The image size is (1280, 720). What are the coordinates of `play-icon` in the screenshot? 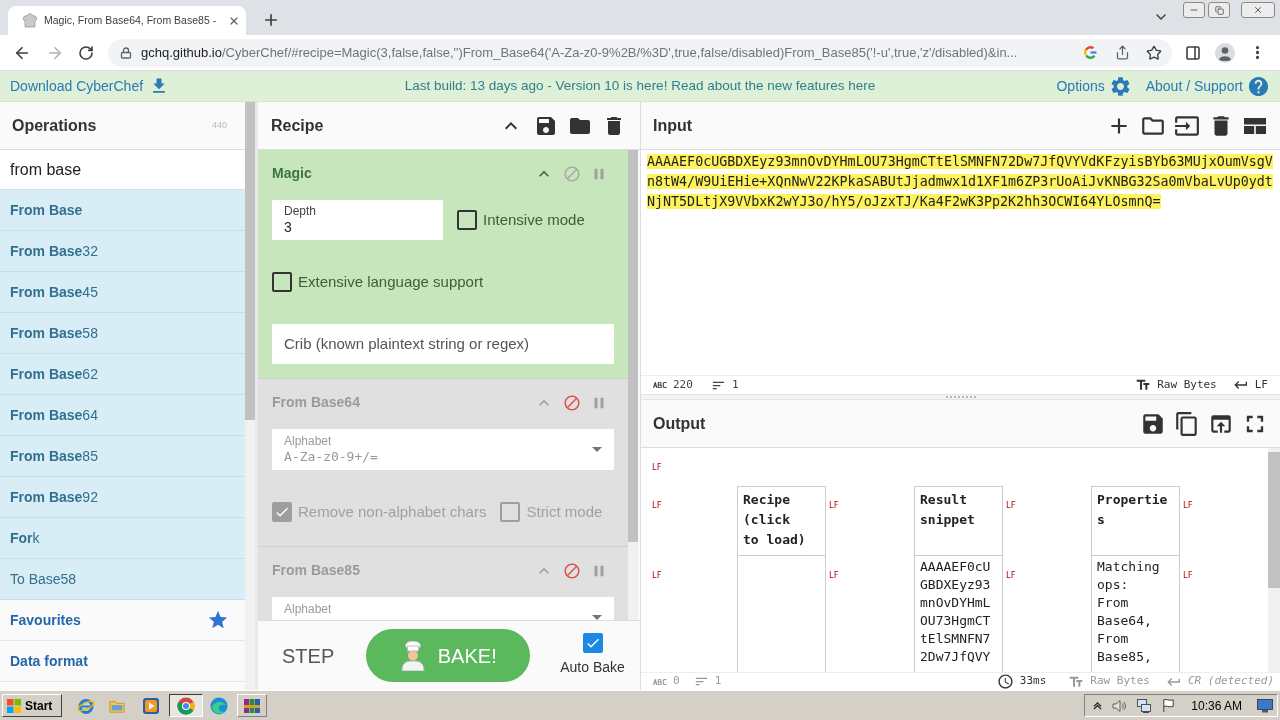 It's located at (151, 705).